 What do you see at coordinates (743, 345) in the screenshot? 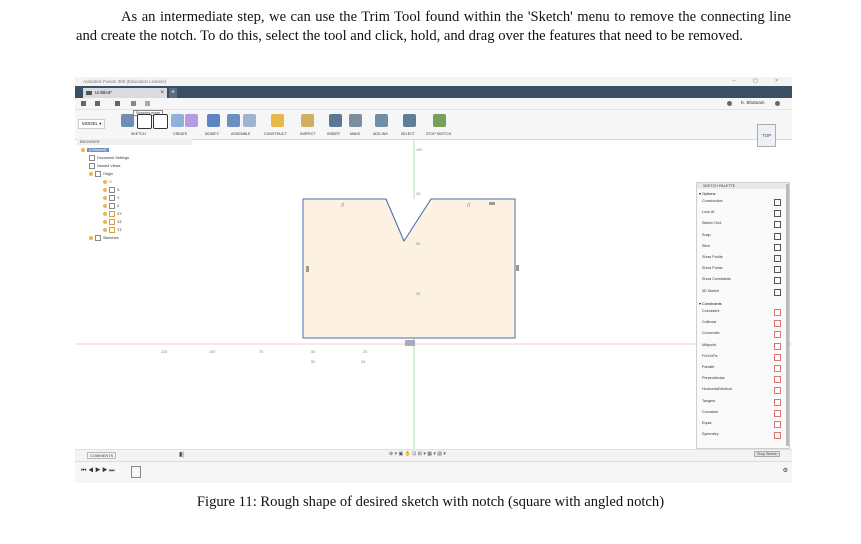
I see `constraint-row: Midpoint` at bounding box center [743, 345].